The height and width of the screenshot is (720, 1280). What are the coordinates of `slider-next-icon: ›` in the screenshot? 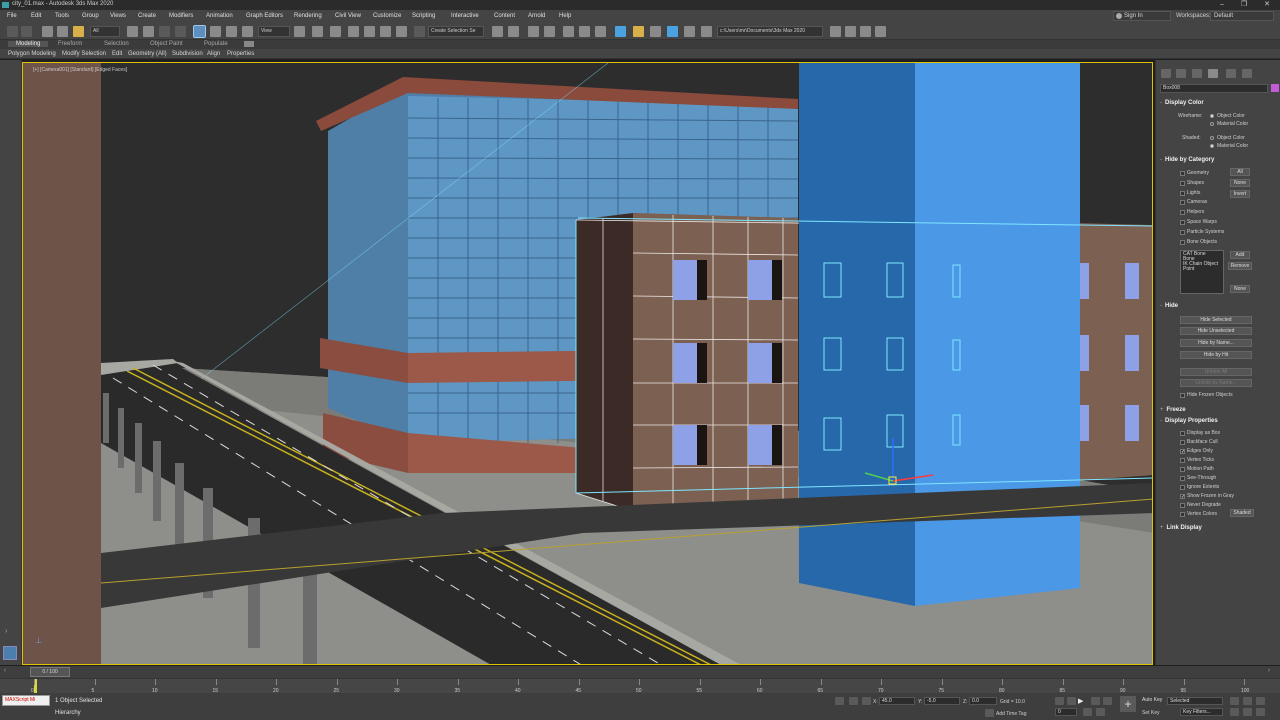 It's located at (1269, 671).